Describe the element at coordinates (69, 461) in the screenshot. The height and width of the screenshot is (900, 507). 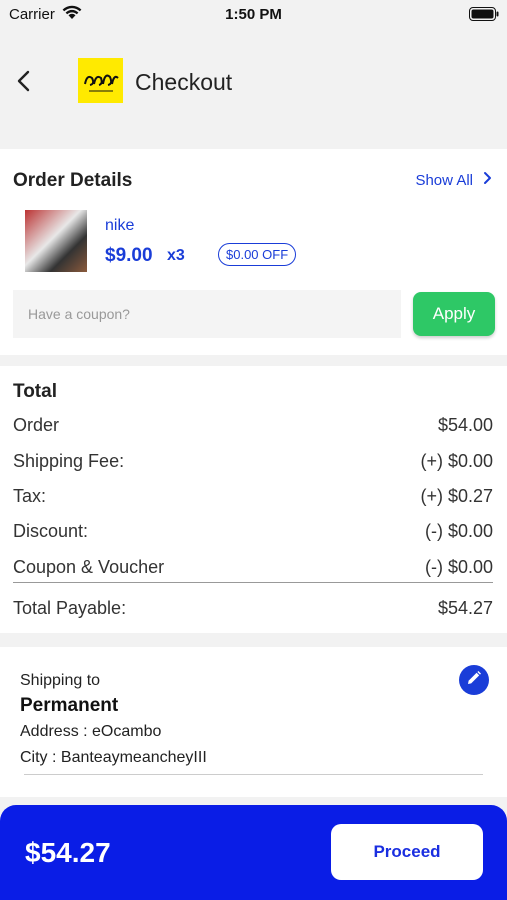
I see `total-row-label: Shipping Fee:` at that location.